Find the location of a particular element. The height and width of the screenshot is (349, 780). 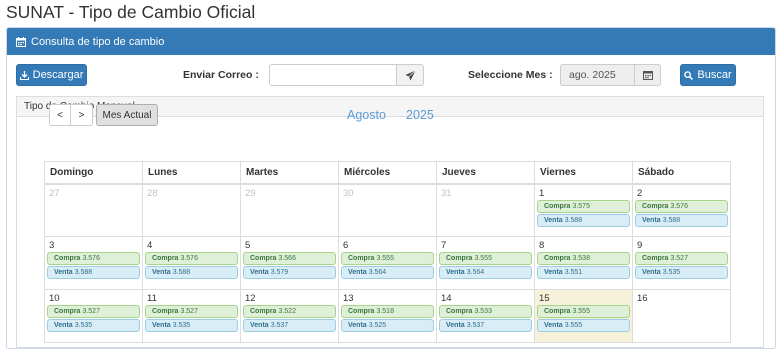

calendar-day-cell: 1 Compra 3.575 Venta 3.588 is located at coordinates (583, 210).